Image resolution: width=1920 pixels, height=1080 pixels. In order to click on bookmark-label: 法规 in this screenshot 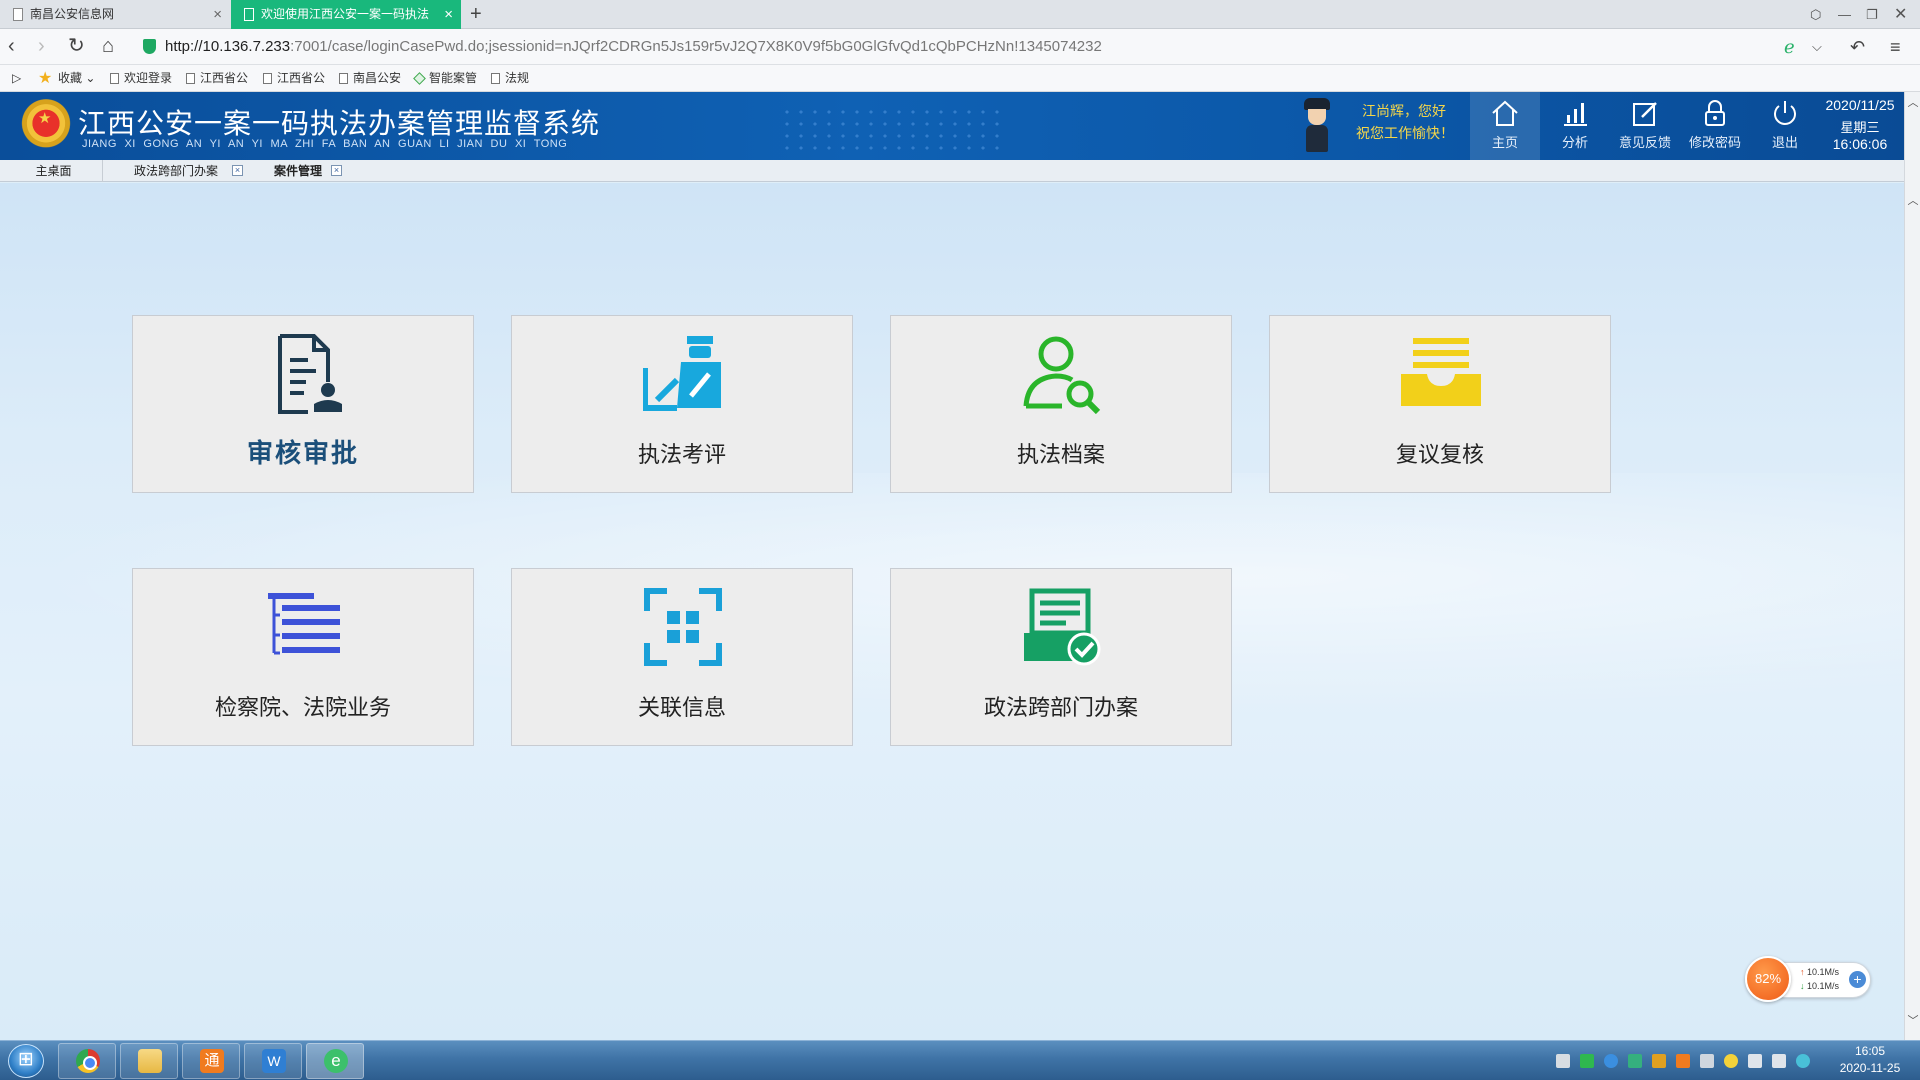, I will do `click(517, 78)`.